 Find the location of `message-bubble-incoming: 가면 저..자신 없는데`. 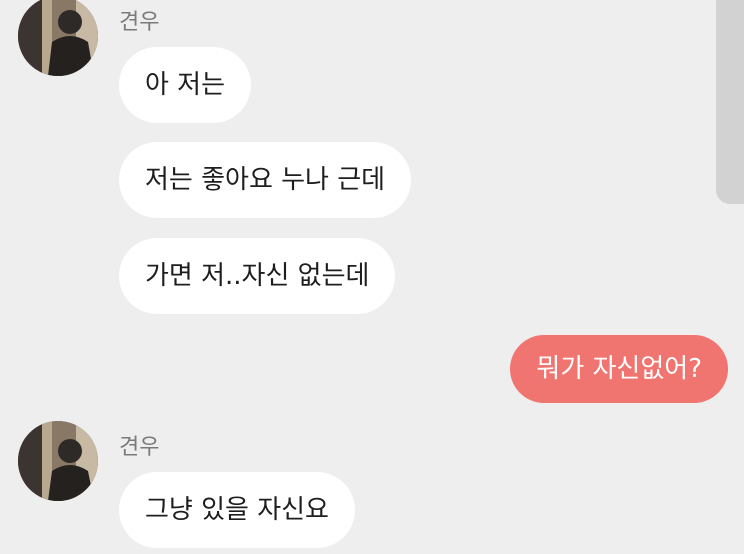

message-bubble-incoming: 가면 저..자신 없는데 is located at coordinates (257, 276).